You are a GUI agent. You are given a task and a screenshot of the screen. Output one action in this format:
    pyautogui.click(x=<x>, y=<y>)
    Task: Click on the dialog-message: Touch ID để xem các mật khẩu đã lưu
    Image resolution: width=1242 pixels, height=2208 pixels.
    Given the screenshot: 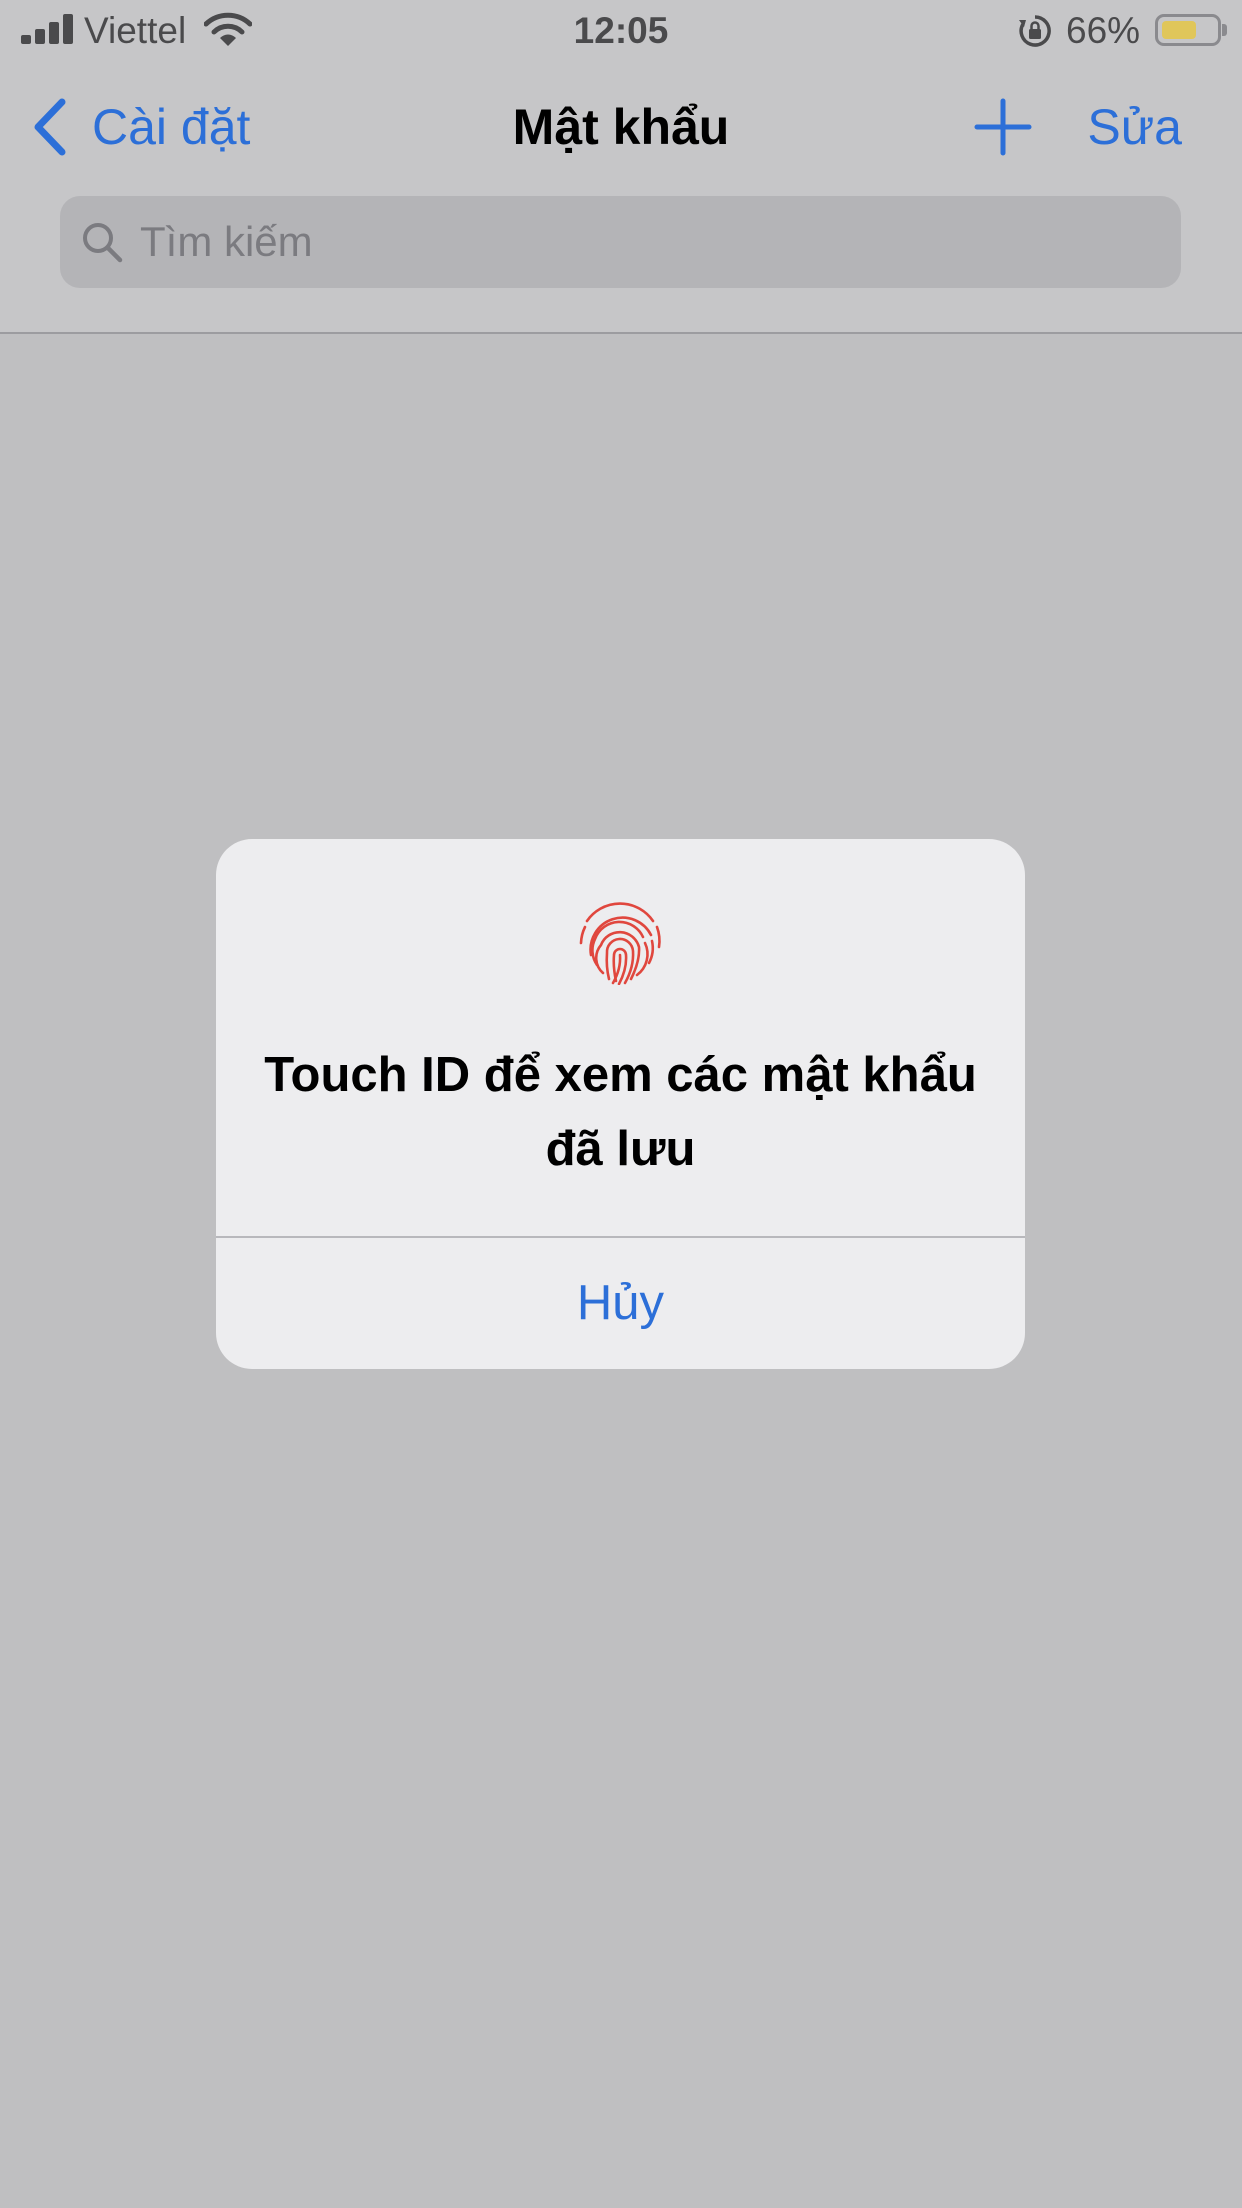 What is the action you would take?
    pyautogui.click(x=620, y=1112)
    